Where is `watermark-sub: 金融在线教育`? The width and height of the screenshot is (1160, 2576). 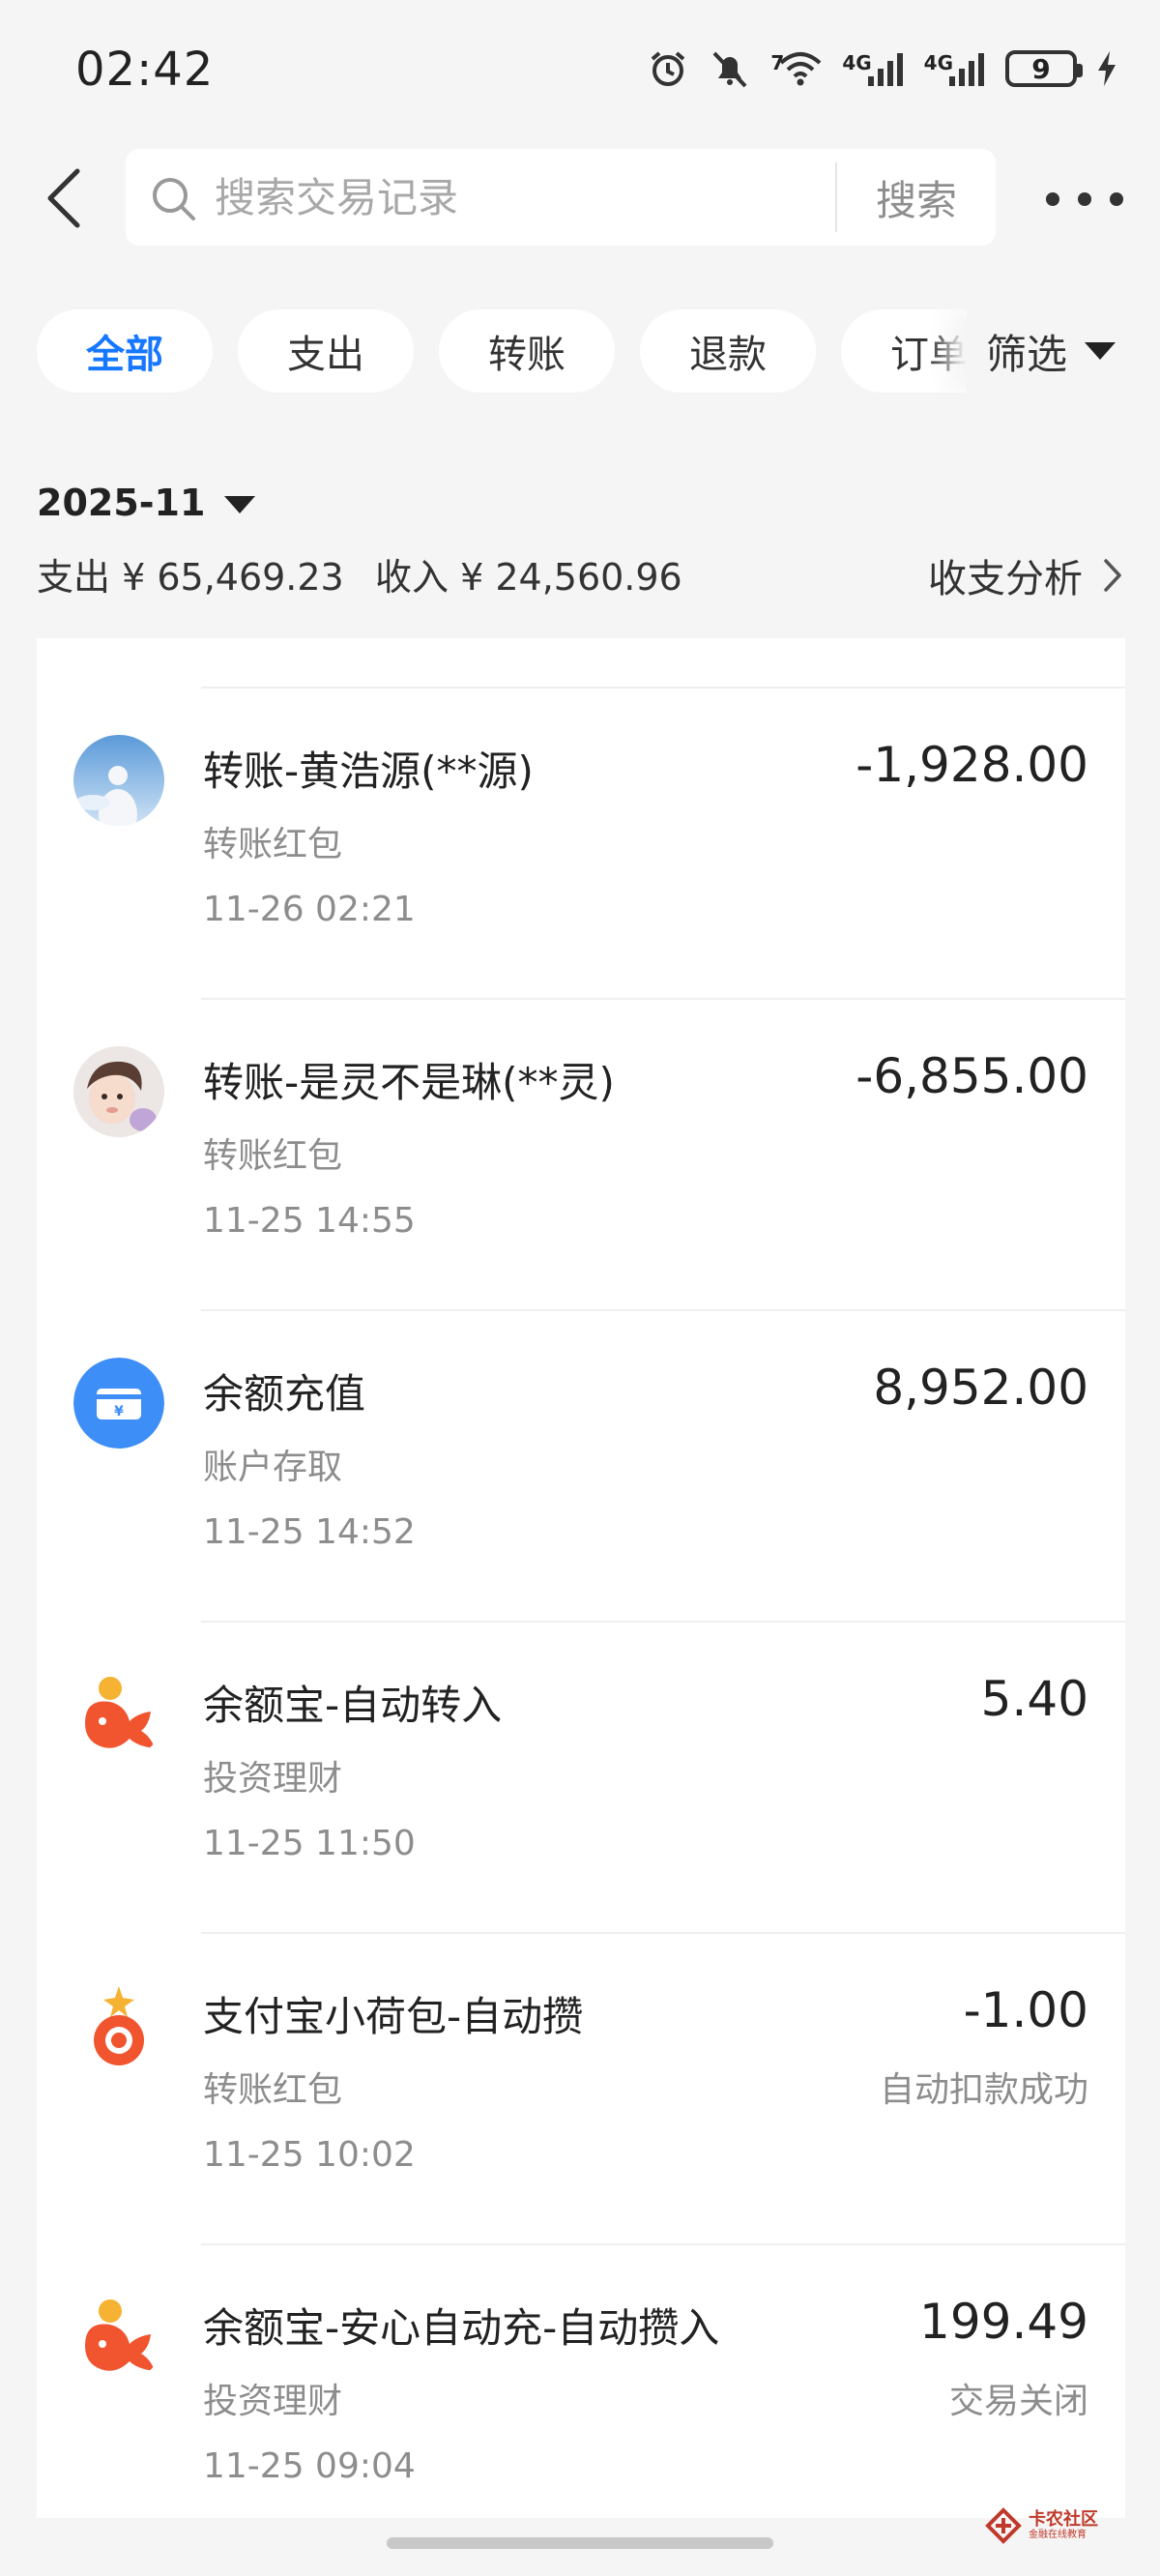 watermark-sub: 金融在线教育 is located at coordinates (1058, 2535).